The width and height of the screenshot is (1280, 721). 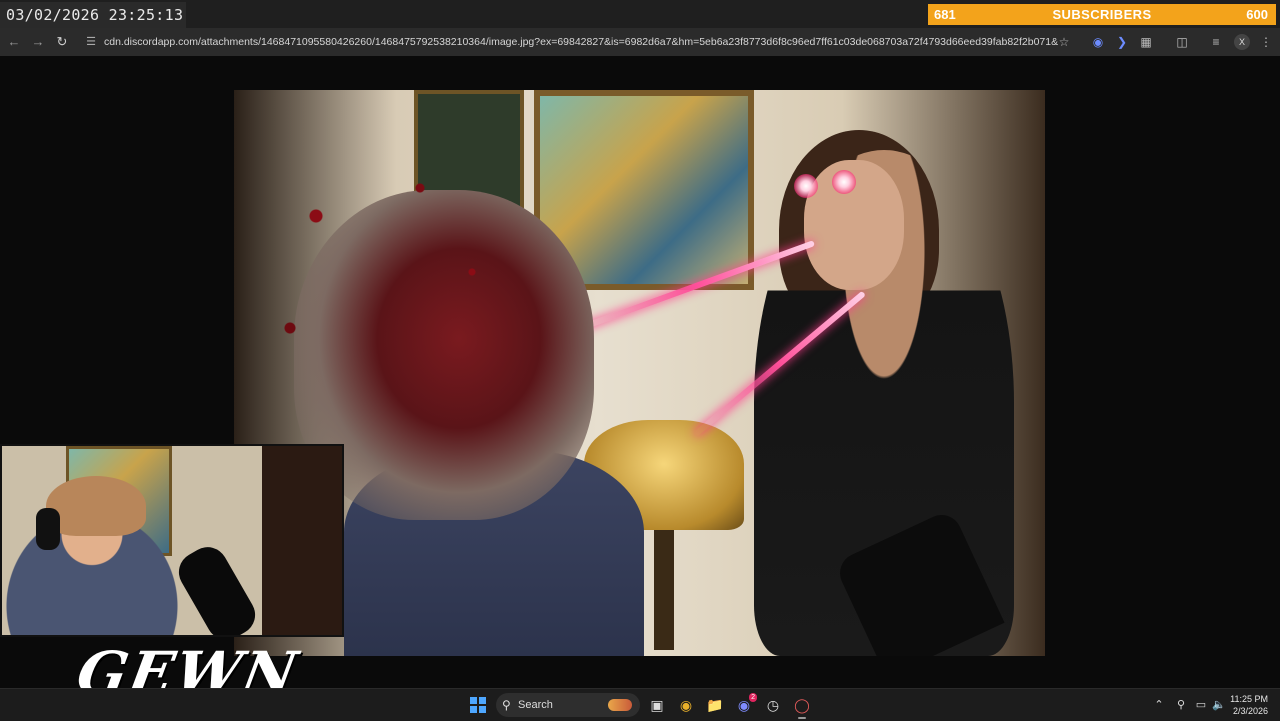 I want to click on subscriber-label: SUBSCRIBERS, so click(x=1102, y=14).